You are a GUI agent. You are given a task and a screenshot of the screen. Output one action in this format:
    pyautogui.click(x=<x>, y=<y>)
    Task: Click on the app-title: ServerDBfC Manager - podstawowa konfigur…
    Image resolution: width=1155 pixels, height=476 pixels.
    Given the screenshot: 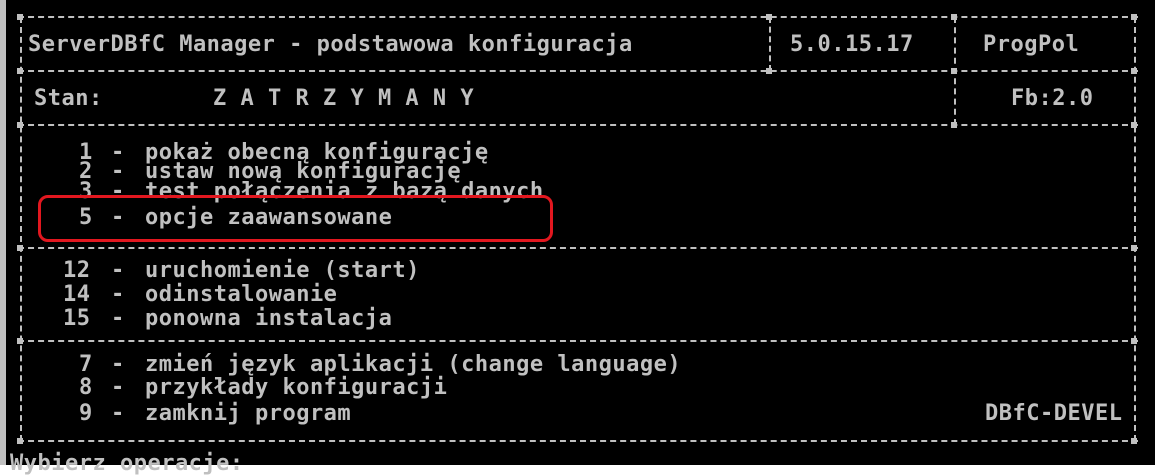 What is the action you would take?
    pyautogui.click(x=330, y=44)
    